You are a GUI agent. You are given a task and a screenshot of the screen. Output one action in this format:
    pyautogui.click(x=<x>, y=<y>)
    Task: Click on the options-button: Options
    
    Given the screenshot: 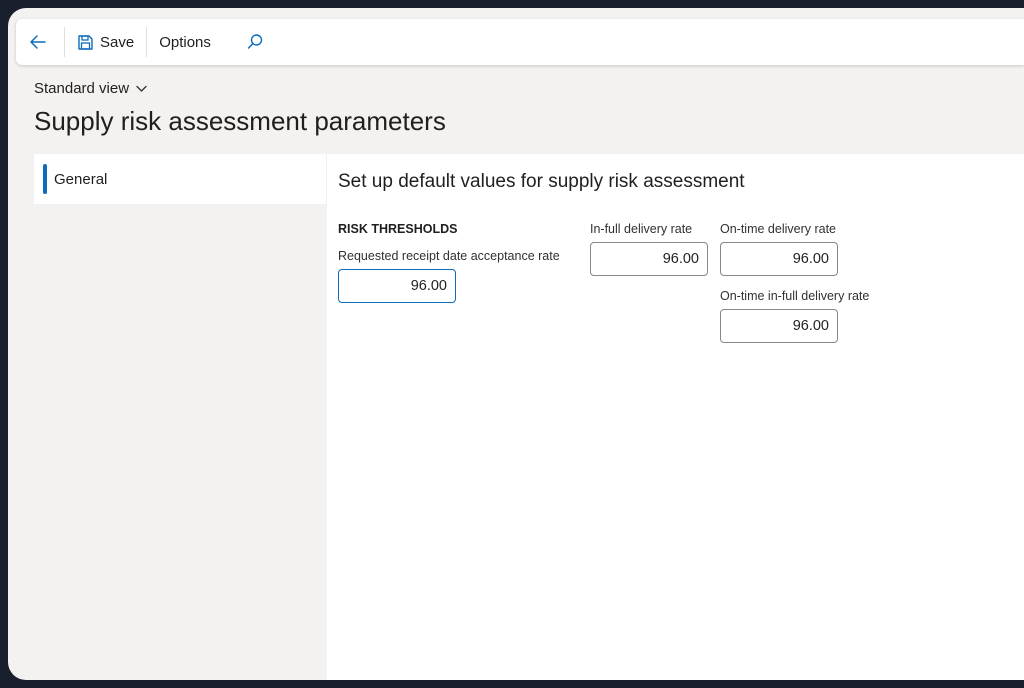 What is the action you would take?
    pyautogui.click(x=185, y=42)
    